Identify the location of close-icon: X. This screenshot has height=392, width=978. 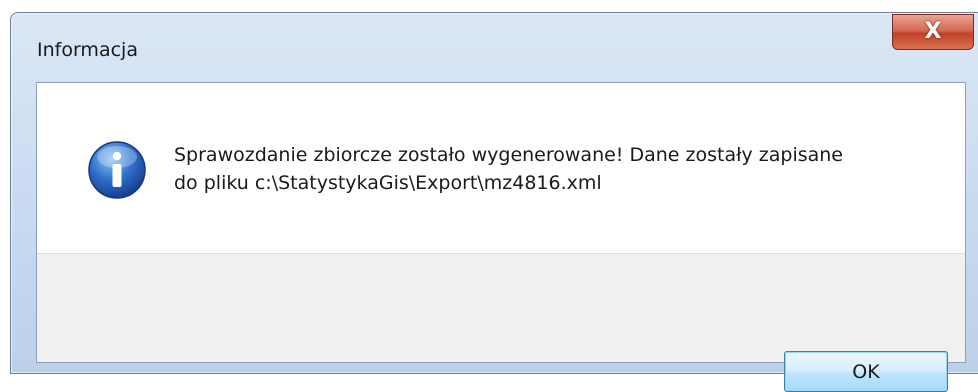
(933, 31).